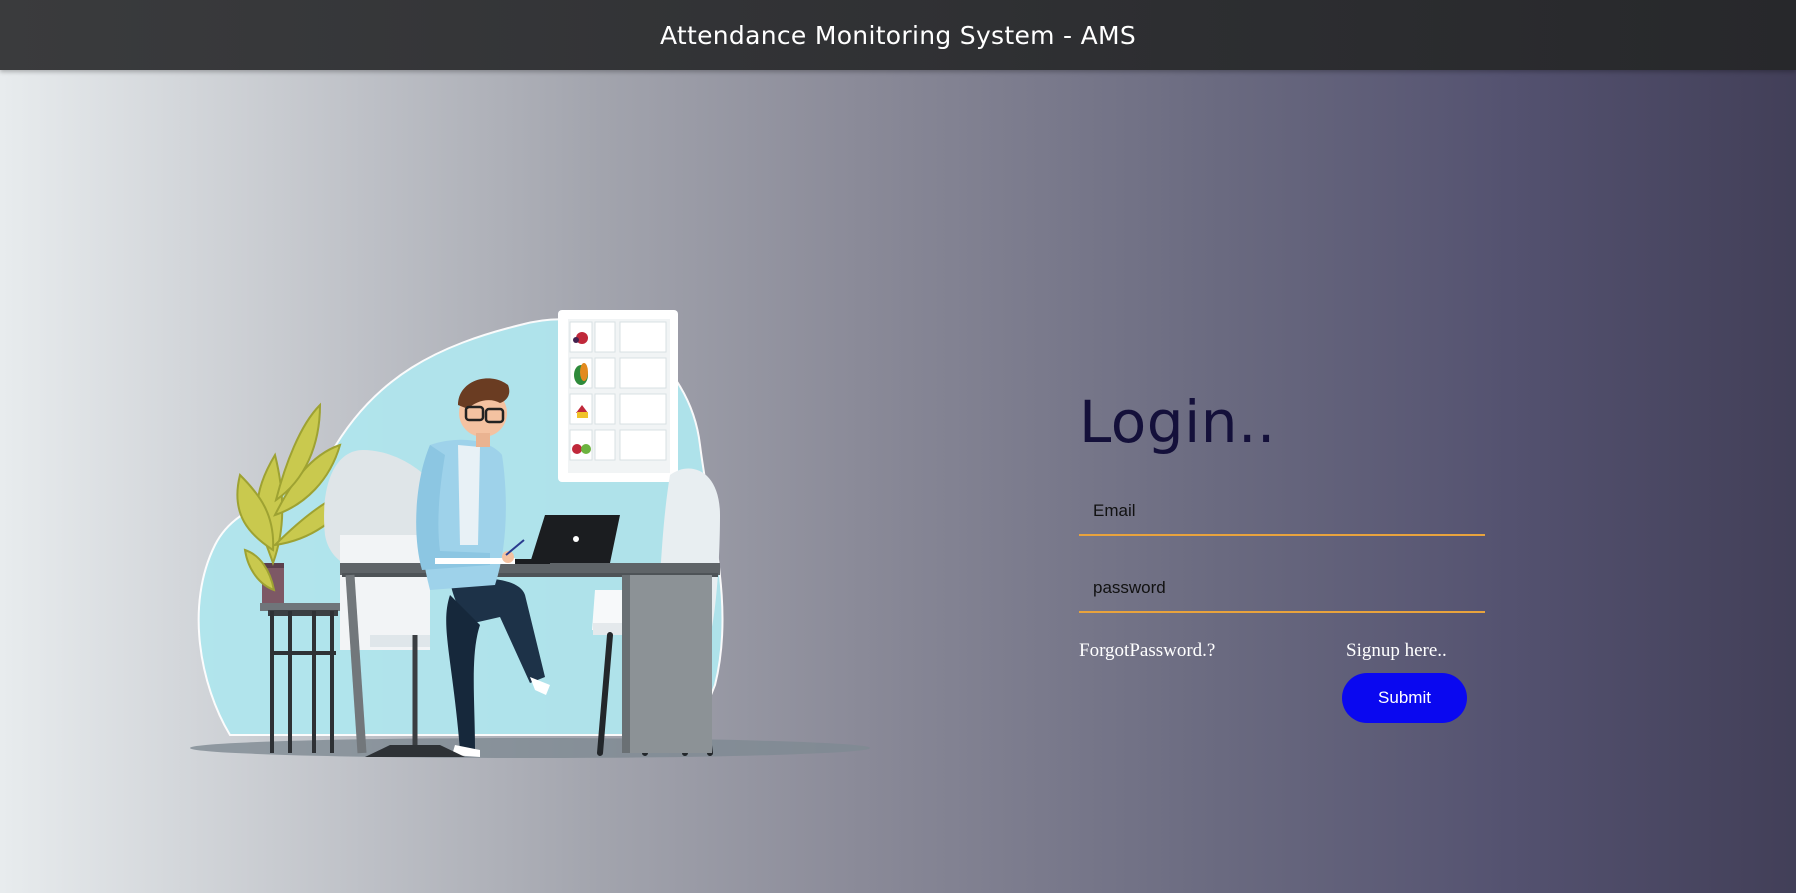 The height and width of the screenshot is (893, 1796). I want to click on login-heading: Login.., so click(1177, 422).